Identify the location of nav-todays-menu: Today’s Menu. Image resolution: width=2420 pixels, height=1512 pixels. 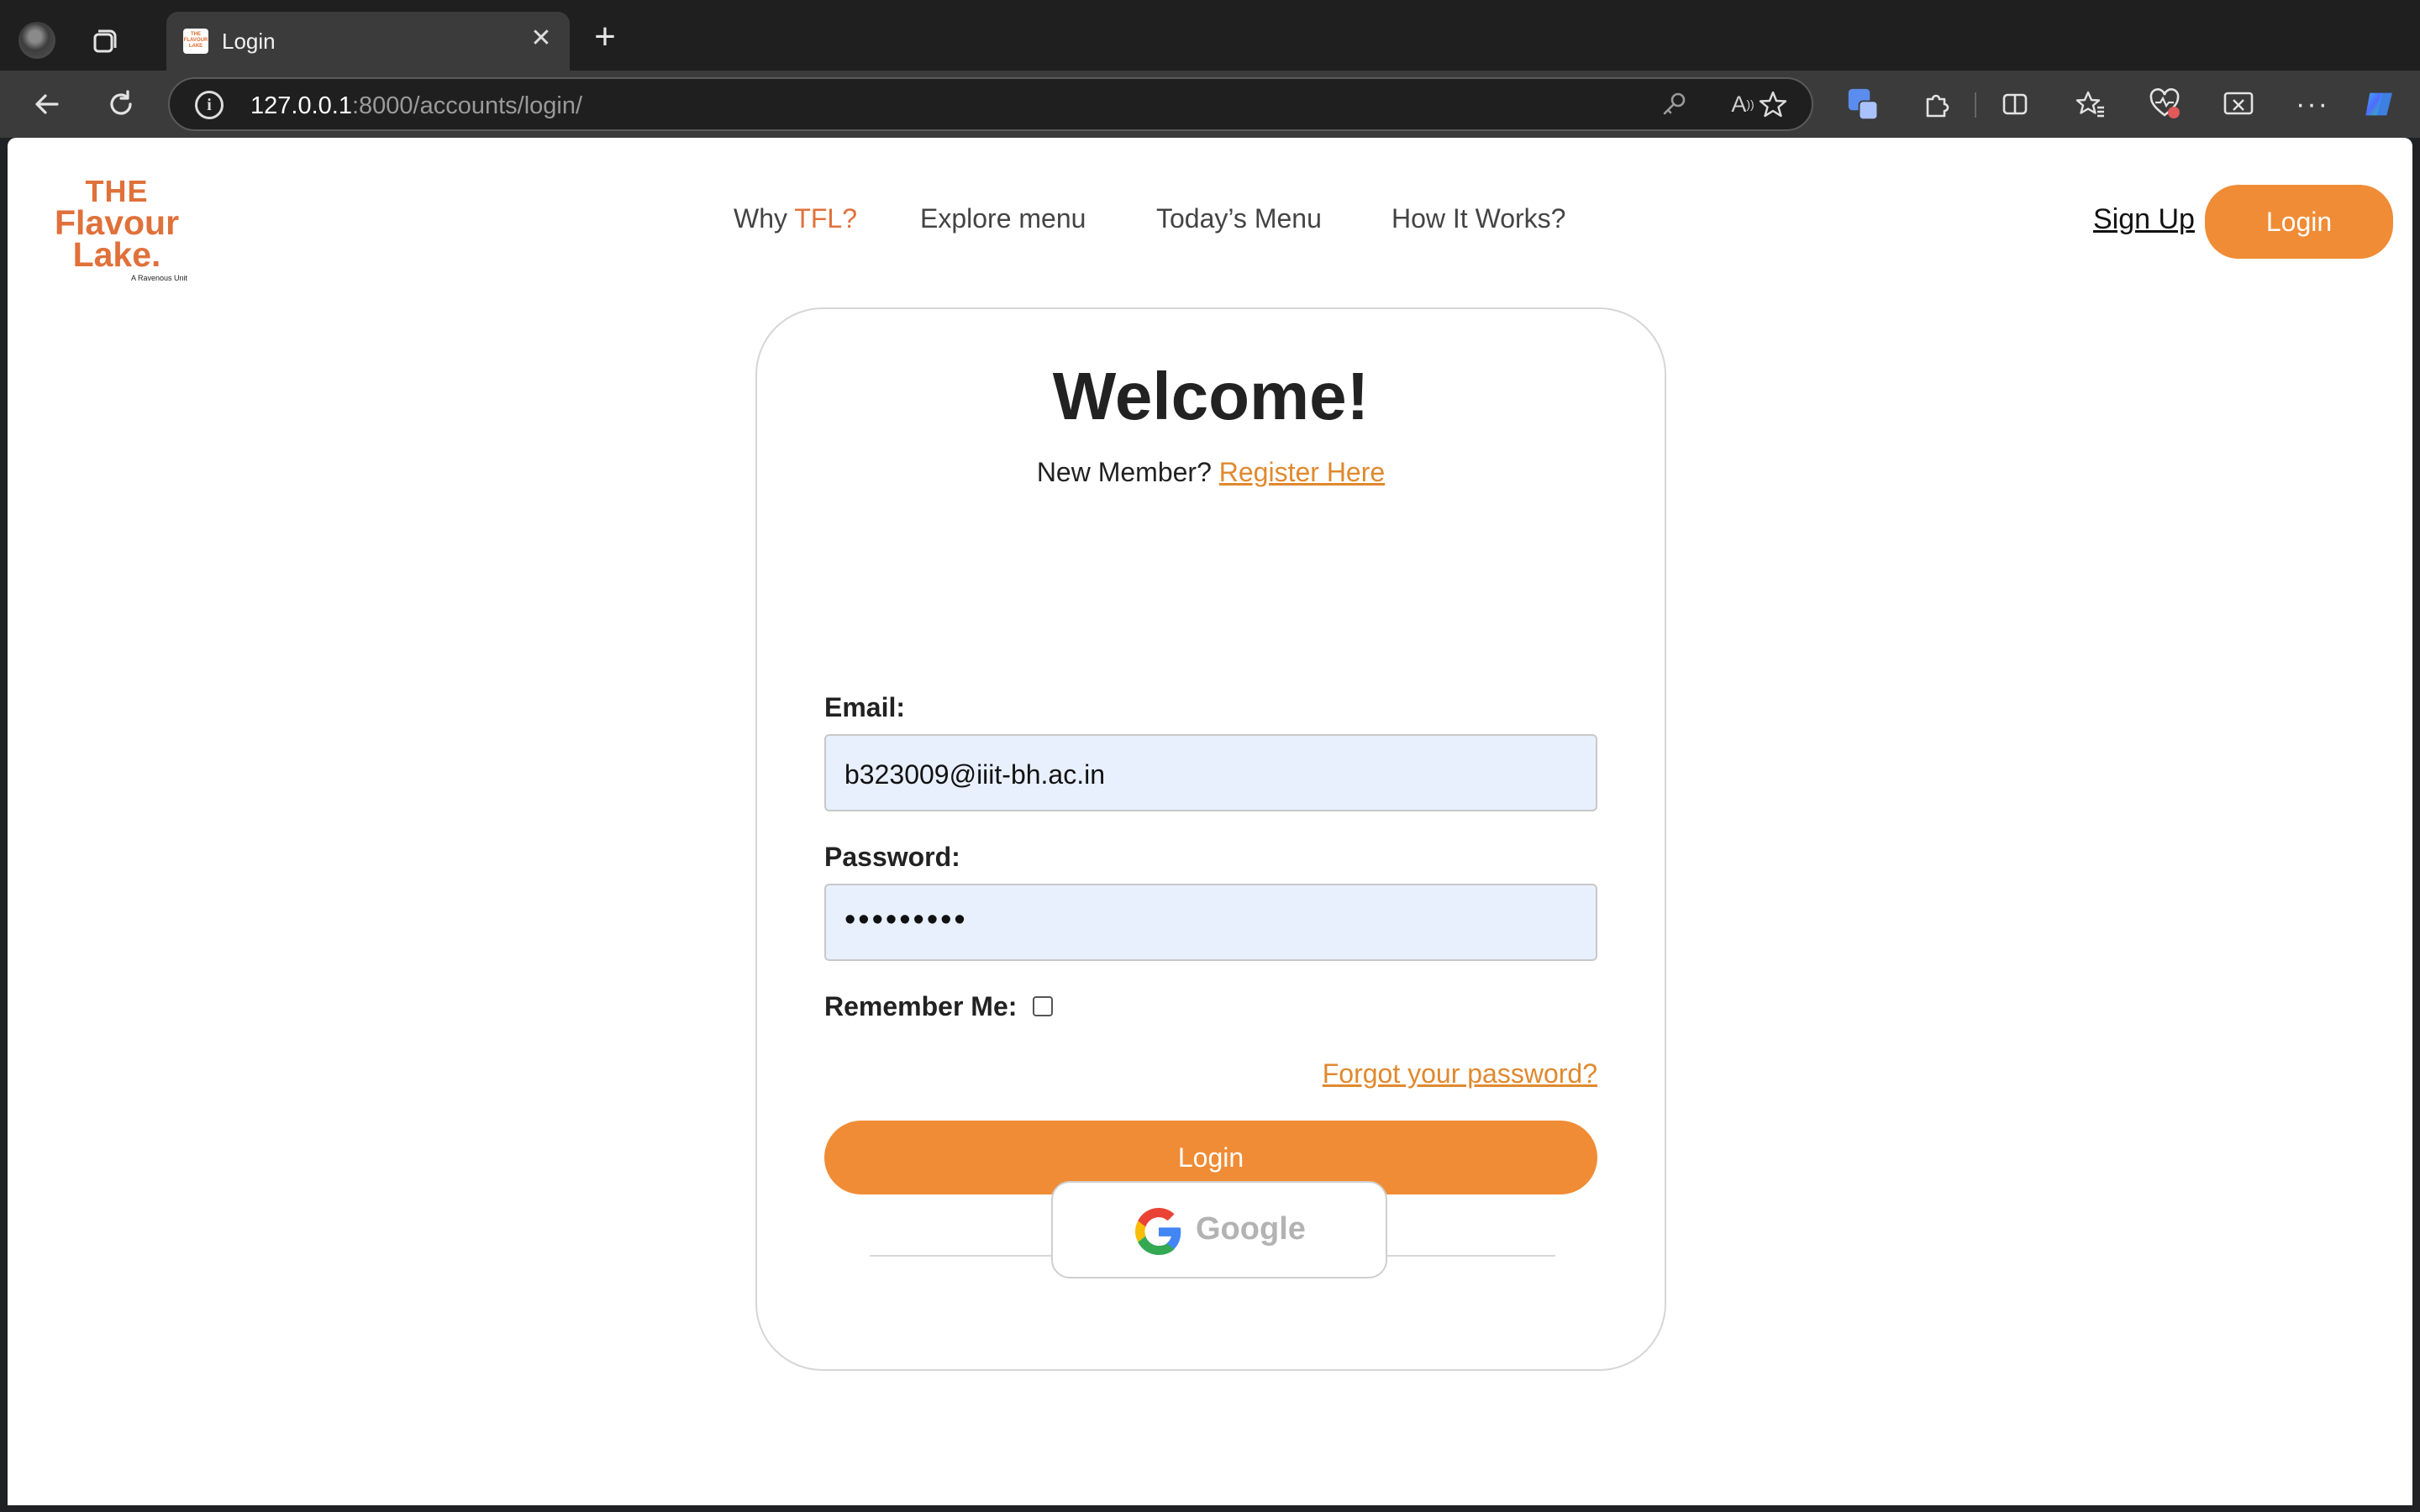
(1239, 218).